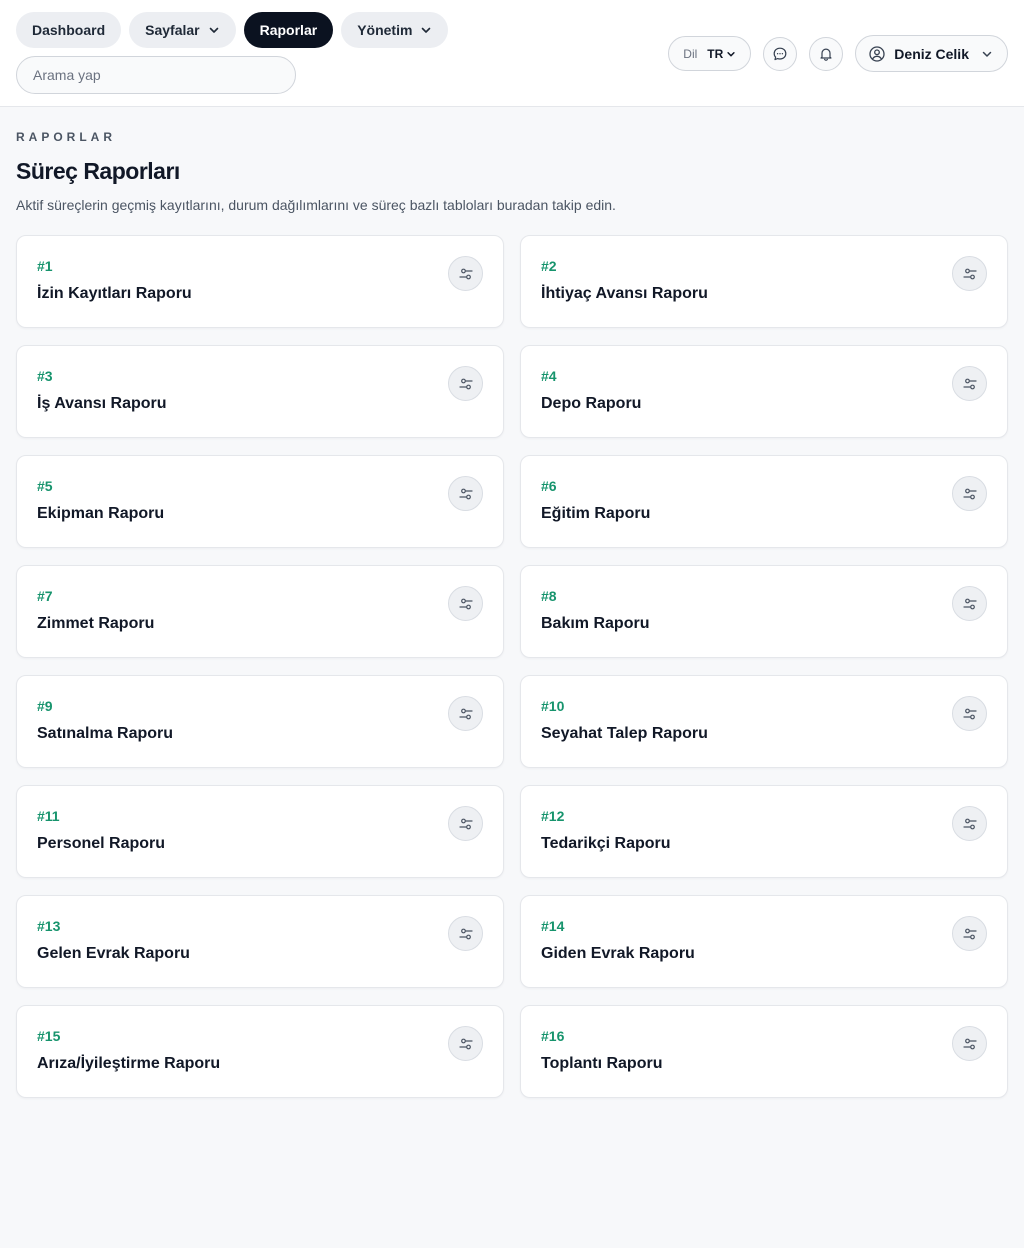  What do you see at coordinates (45, 266) in the screenshot?
I see `report-number: #1` at bounding box center [45, 266].